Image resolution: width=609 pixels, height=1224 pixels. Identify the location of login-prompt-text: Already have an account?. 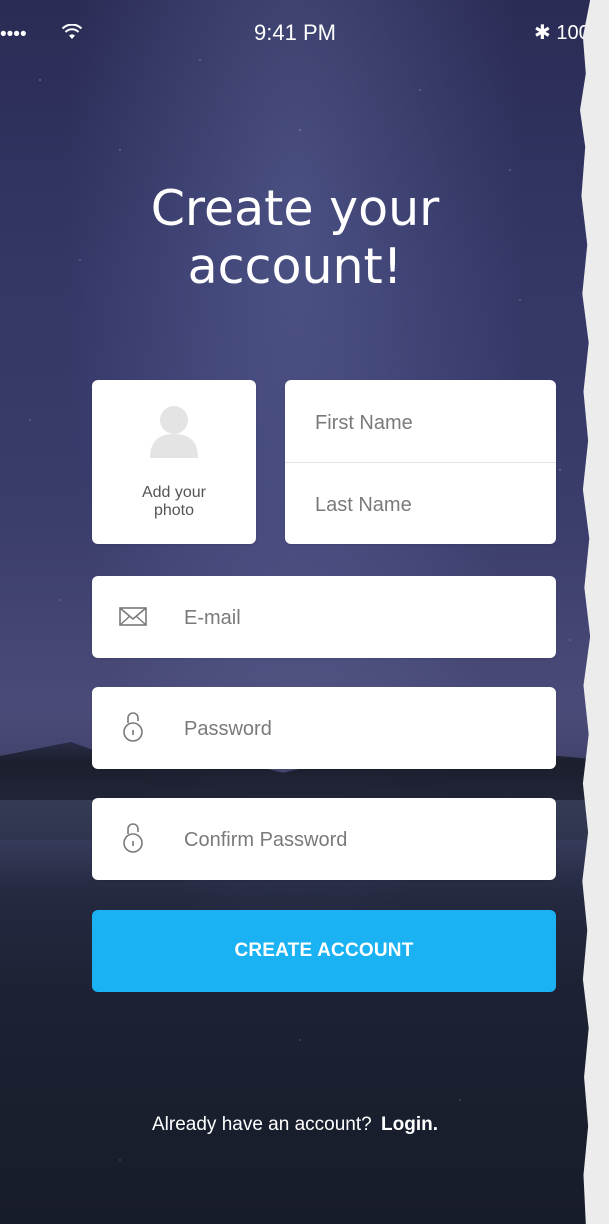
(262, 1124).